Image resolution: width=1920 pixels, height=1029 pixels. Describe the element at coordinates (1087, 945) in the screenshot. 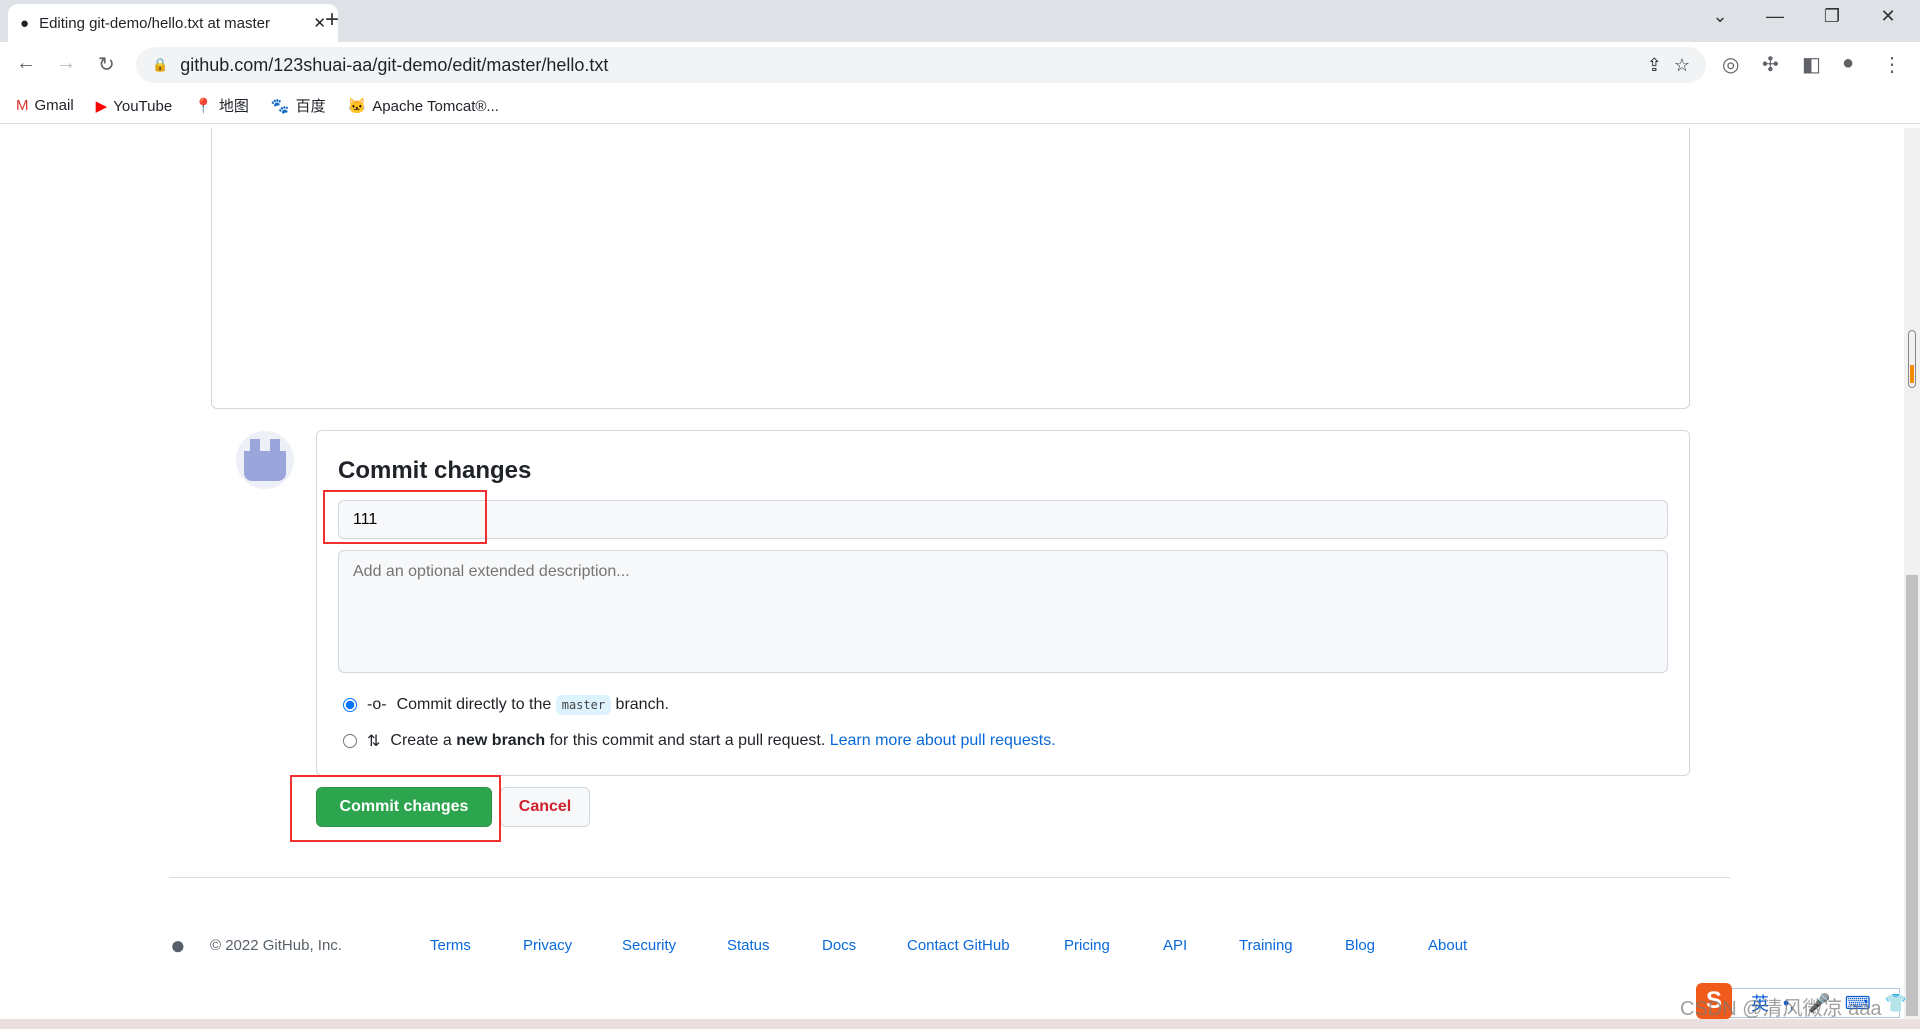

I see `footer-link-pricing: Pricing` at that location.